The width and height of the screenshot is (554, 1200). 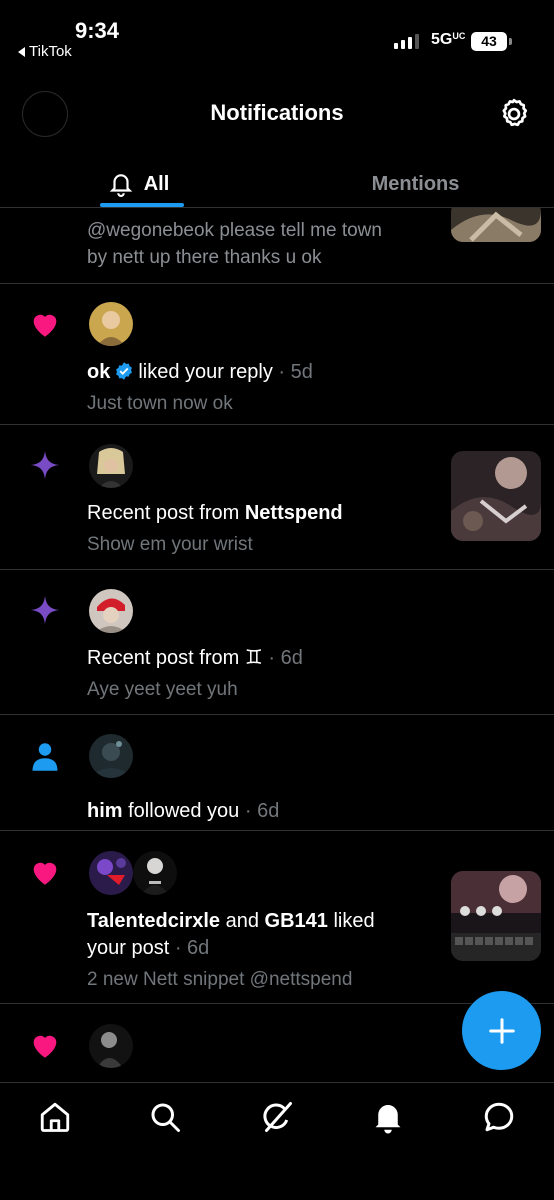 I want to click on notification-snippet: Just town now ok, so click(x=160, y=403).